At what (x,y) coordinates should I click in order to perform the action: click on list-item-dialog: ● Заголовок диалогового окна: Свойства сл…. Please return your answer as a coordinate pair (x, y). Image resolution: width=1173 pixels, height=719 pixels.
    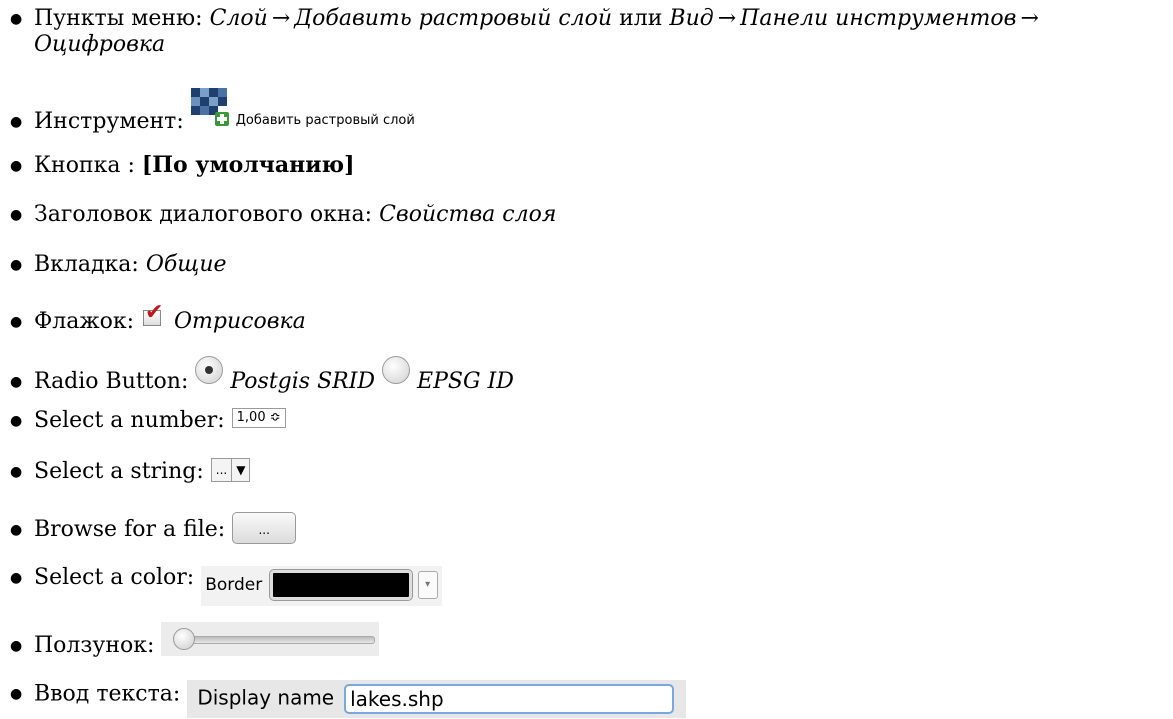
    Looking at the image, I should click on (283, 215).